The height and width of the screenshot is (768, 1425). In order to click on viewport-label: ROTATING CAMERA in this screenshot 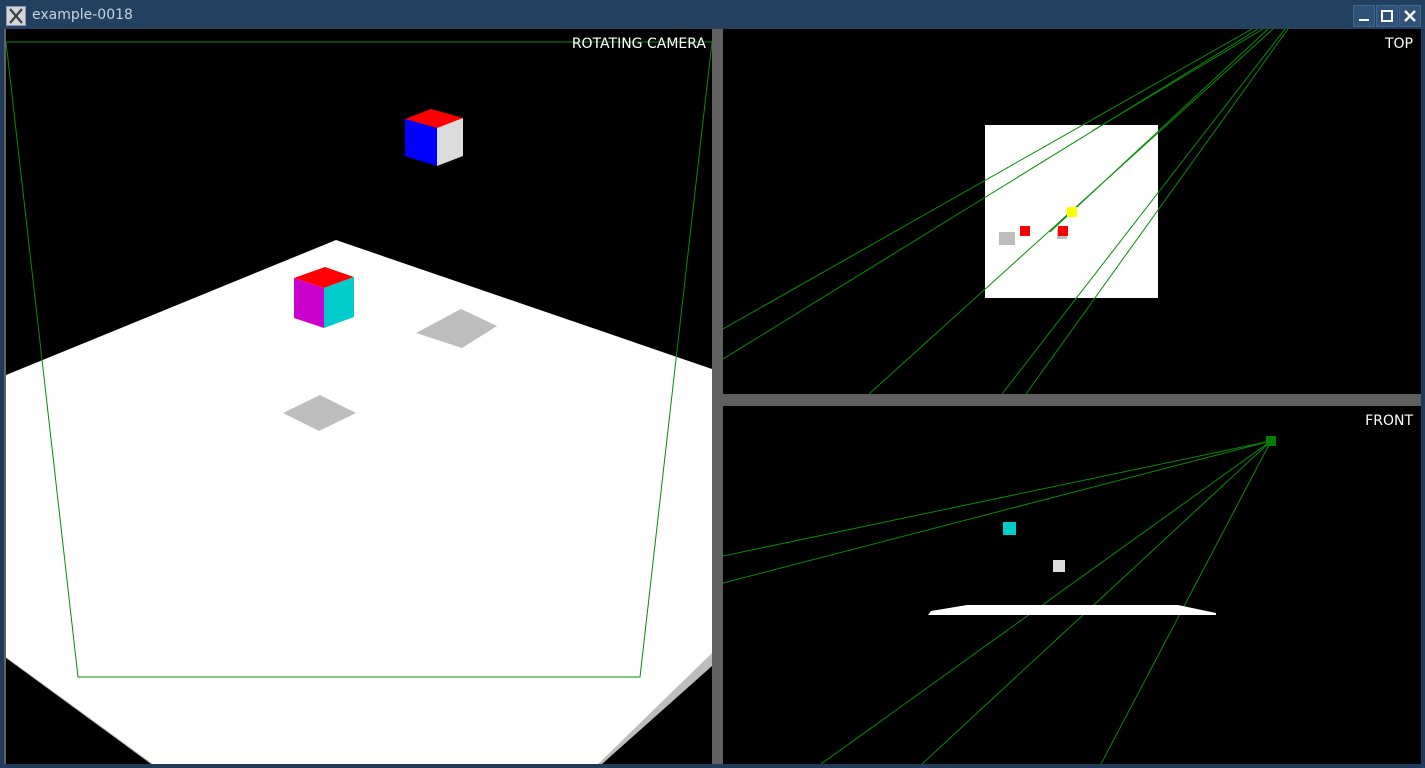, I will do `click(638, 44)`.